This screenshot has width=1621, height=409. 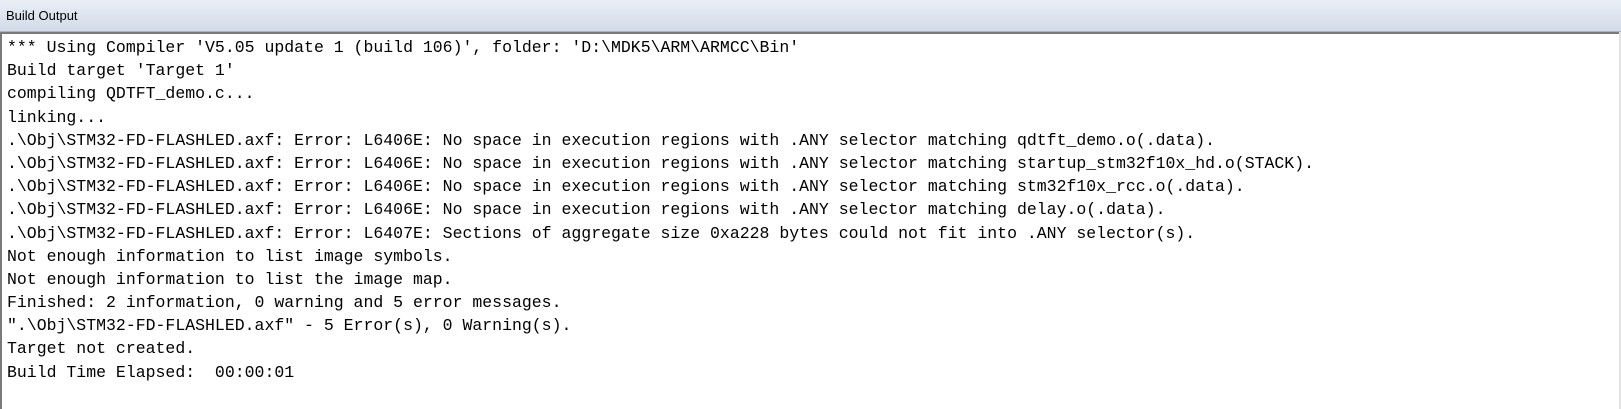 I want to click on output-line: Build target 'Target 1', so click(x=121, y=71).